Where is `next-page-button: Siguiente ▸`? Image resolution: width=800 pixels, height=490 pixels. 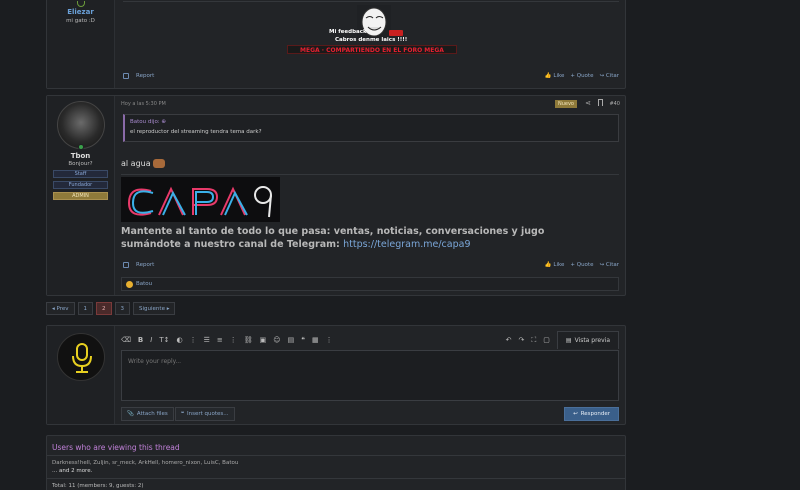
next-page-button: Siguiente ▸ is located at coordinates (154, 308).